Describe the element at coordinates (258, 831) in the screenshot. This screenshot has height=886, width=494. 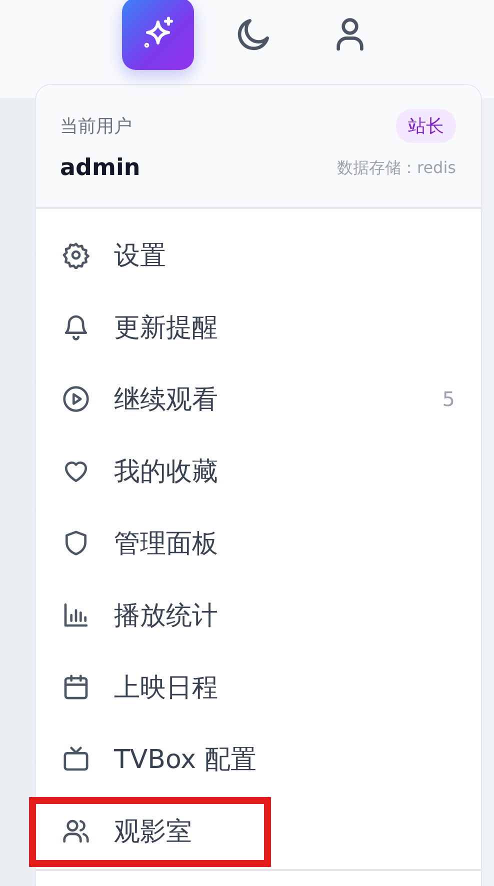
I see `menu-item: 观影室` at that location.